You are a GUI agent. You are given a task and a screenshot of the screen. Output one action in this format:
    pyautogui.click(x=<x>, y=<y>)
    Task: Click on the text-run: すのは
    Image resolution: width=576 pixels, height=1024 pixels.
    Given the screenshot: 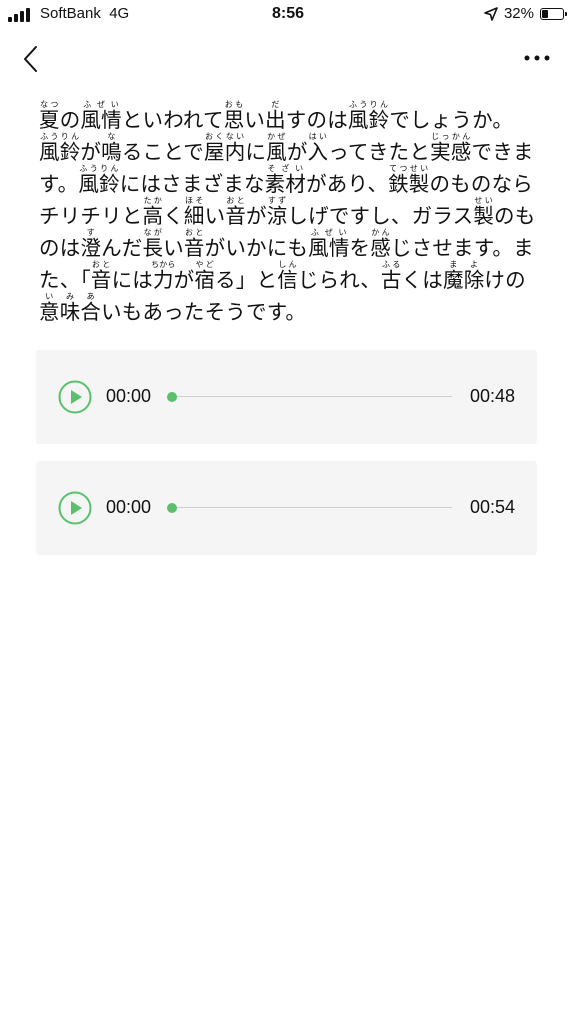 What is the action you would take?
    pyautogui.click(x=316, y=120)
    